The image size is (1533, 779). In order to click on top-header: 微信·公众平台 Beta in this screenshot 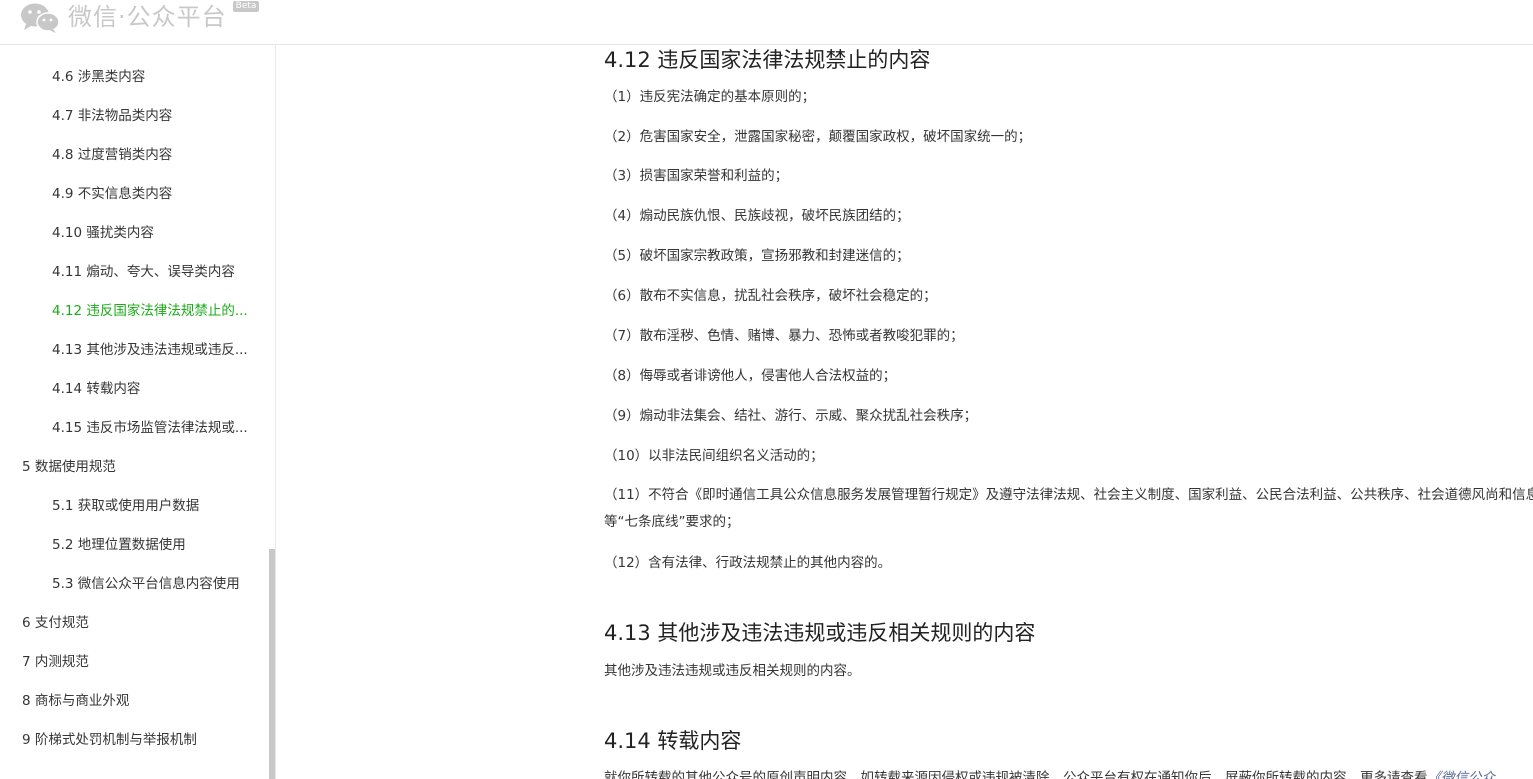, I will do `click(766, 22)`.